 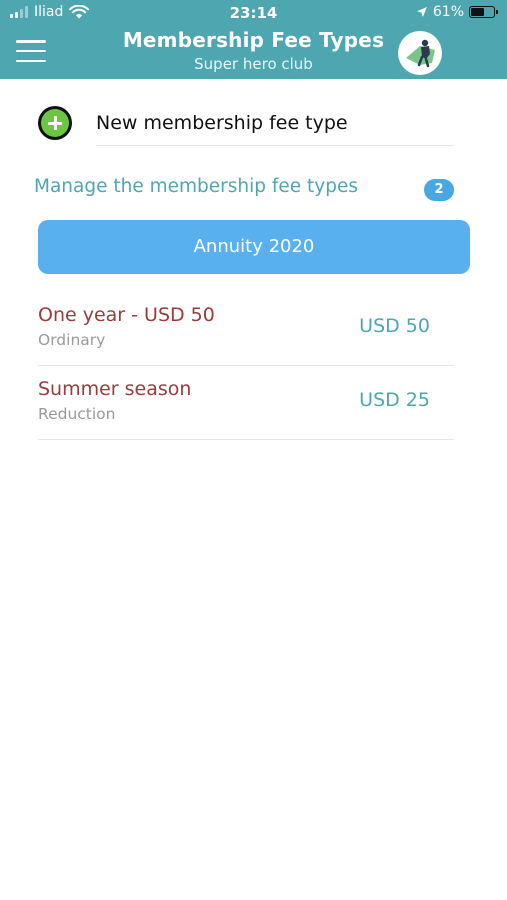 What do you see at coordinates (478, 12) in the screenshot?
I see `battery-level` at bounding box center [478, 12].